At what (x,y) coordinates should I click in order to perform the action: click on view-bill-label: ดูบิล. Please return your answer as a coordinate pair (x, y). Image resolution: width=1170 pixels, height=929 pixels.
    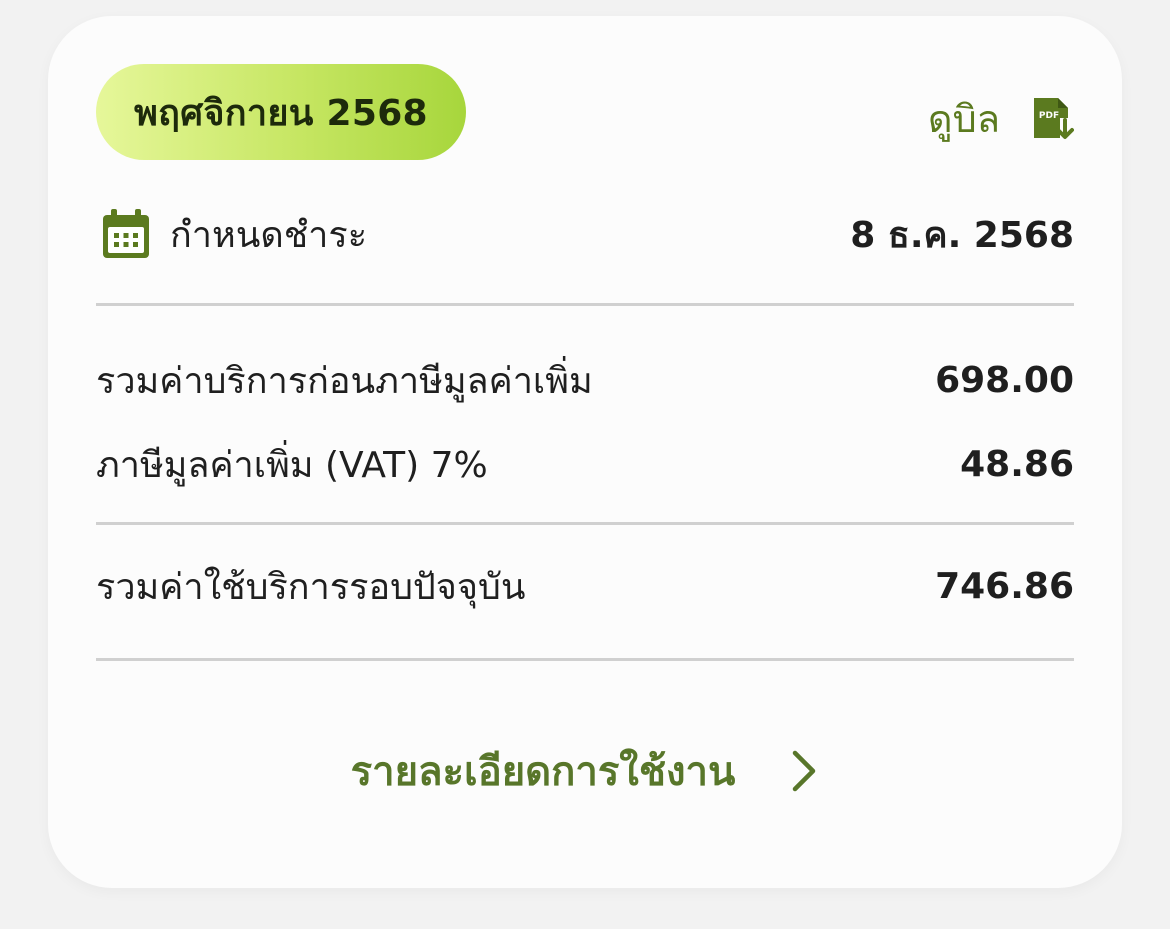
    Looking at the image, I should click on (963, 119).